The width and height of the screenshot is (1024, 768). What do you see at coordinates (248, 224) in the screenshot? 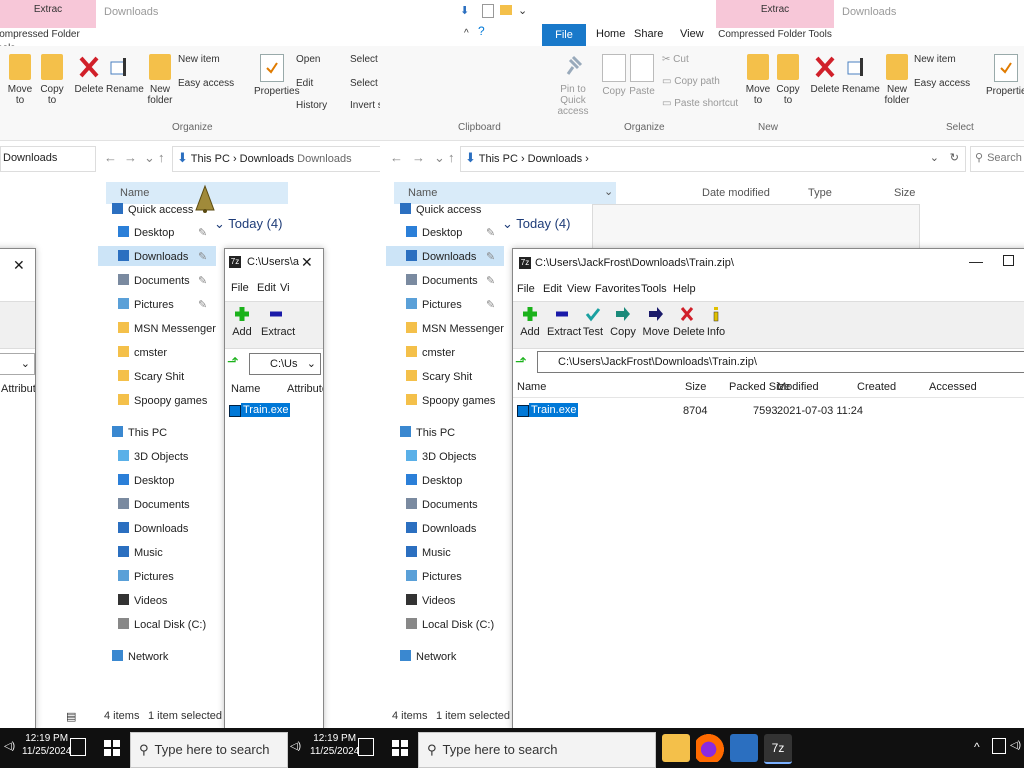
I see `left-today-header: ⌄ Today (4)` at bounding box center [248, 224].